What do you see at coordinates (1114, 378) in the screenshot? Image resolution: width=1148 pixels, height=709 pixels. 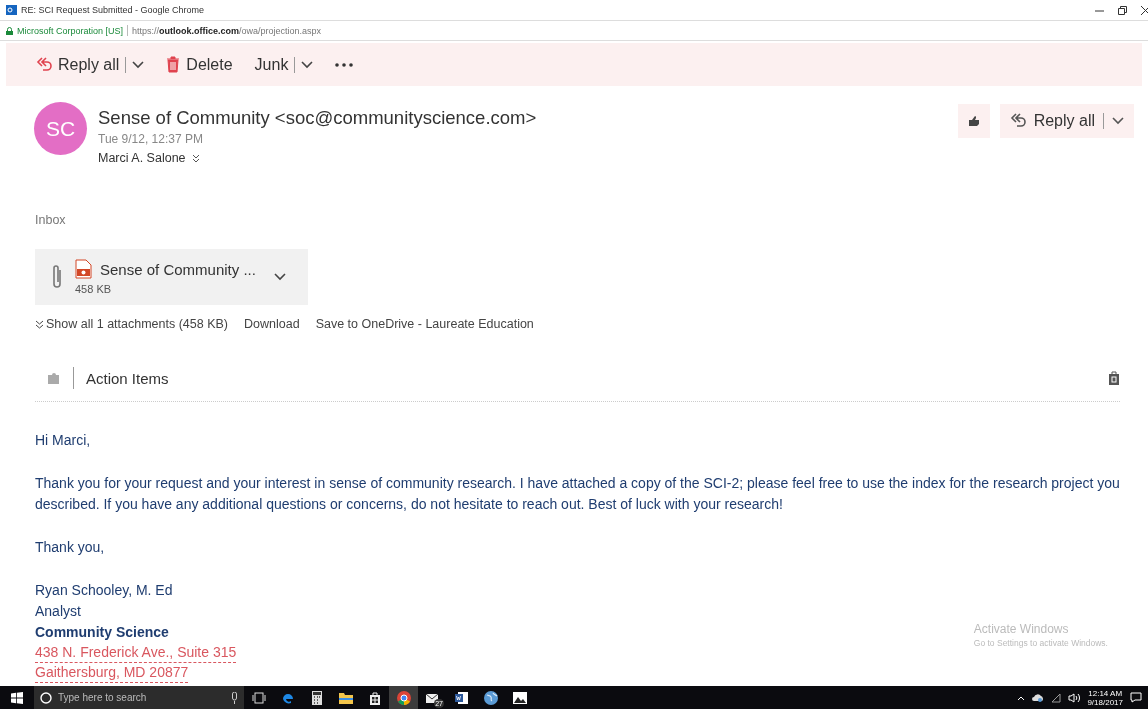 I see `bag-icon` at bounding box center [1114, 378].